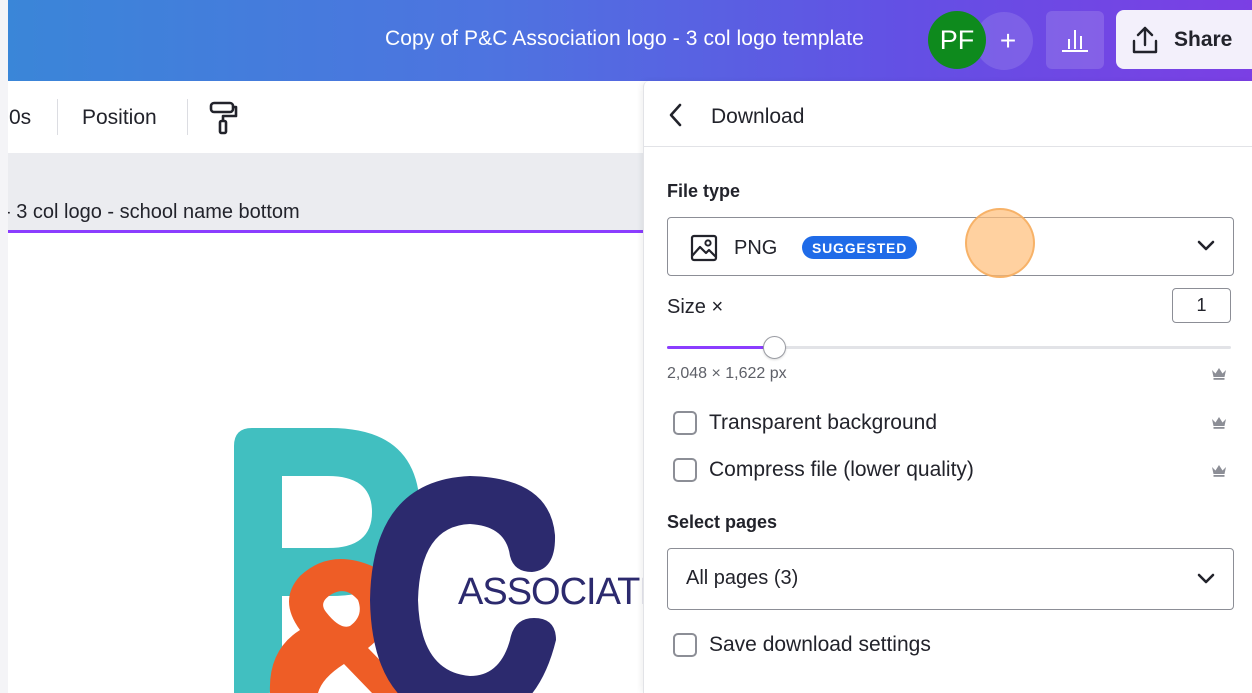 This screenshot has height=693, width=1252. Describe the element at coordinates (950, 246) in the screenshot. I see `file-type-select: PNG SUGGESTED` at that location.